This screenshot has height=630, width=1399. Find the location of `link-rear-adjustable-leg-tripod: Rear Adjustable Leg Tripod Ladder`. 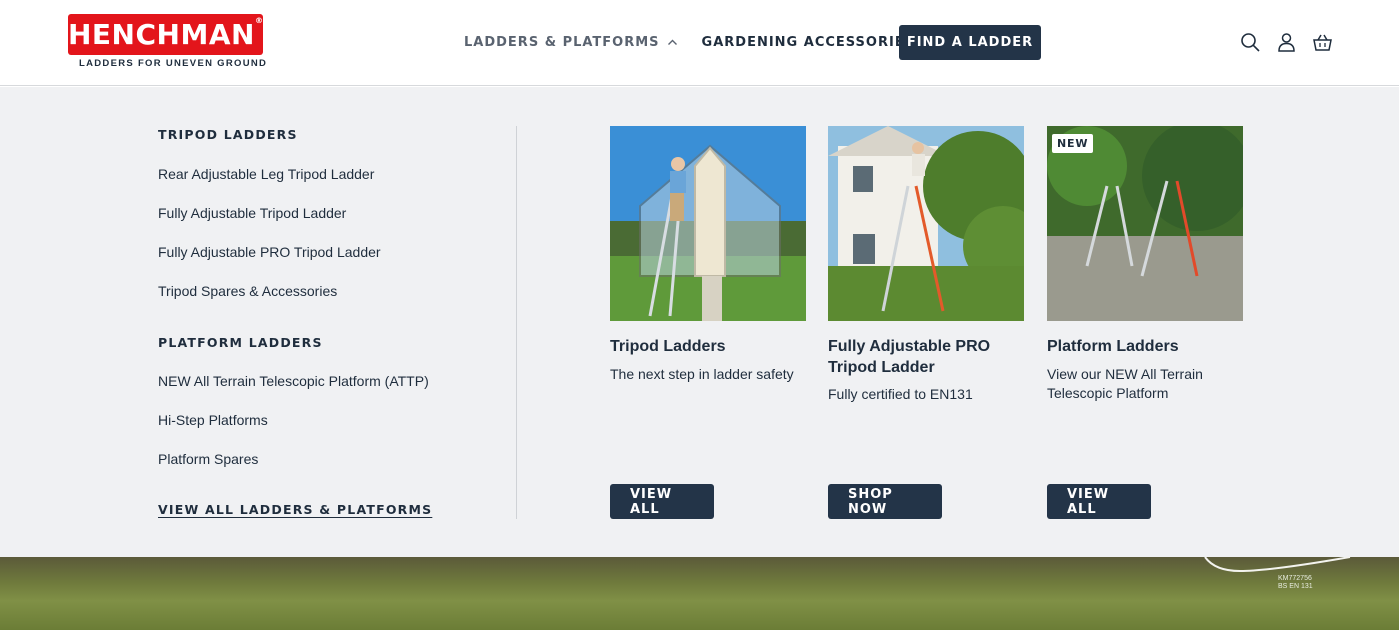

link-rear-adjustable-leg-tripod: Rear Adjustable Leg Tripod Ladder is located at coordinates (266, 174).